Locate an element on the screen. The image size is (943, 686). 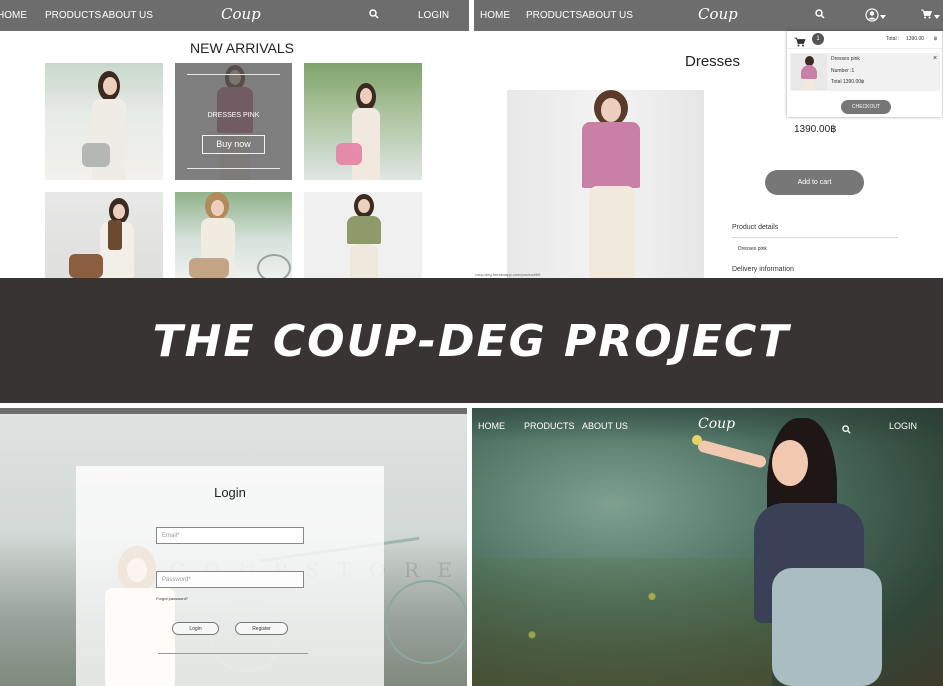
cart-item-thumbnail is located at coordinates (809, 72).